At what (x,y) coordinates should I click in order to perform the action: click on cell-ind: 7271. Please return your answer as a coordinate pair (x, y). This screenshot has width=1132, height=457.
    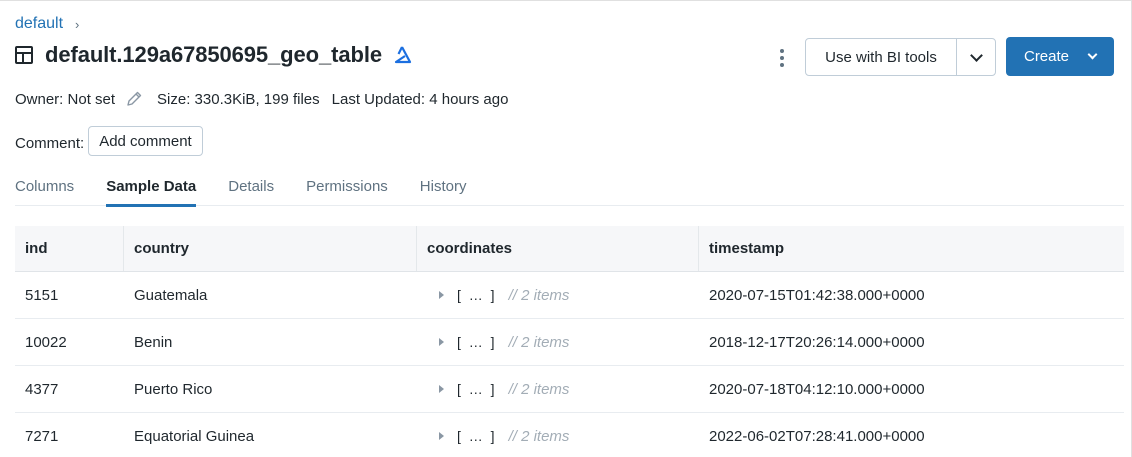
    Looking at the image, I should click on (42, 436).